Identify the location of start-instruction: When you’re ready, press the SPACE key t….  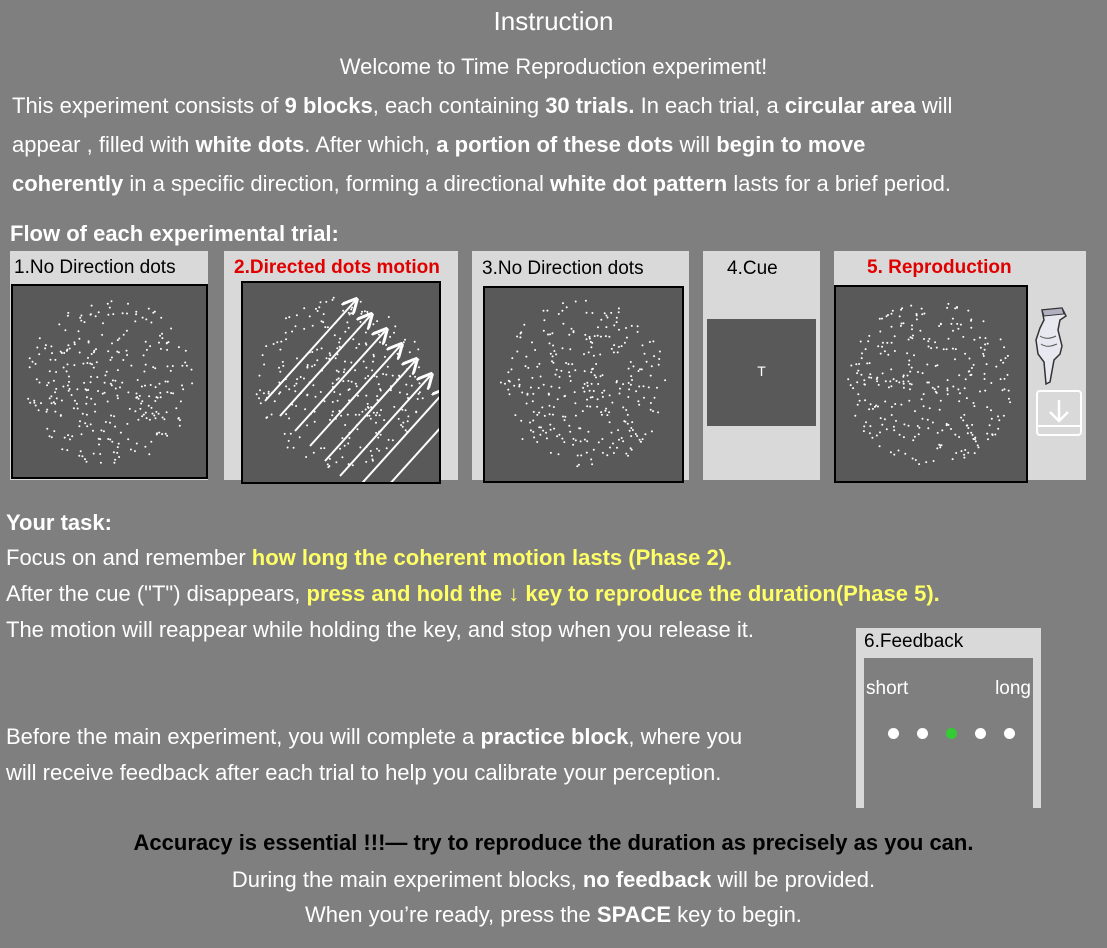
(553, 914).